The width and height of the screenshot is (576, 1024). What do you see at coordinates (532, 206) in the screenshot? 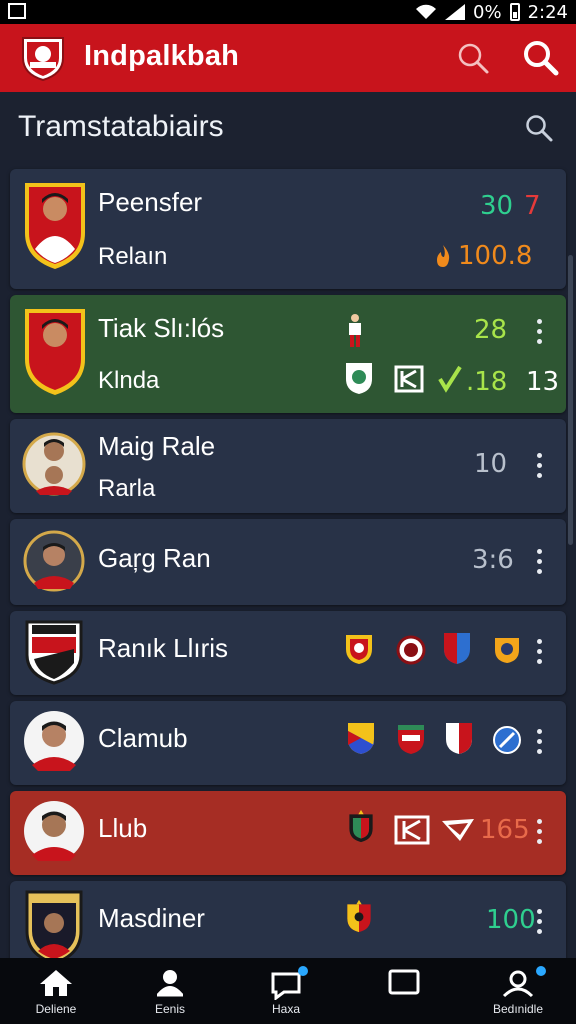
I see `player-score-secondary: 7` at bounding box center [532, 206].